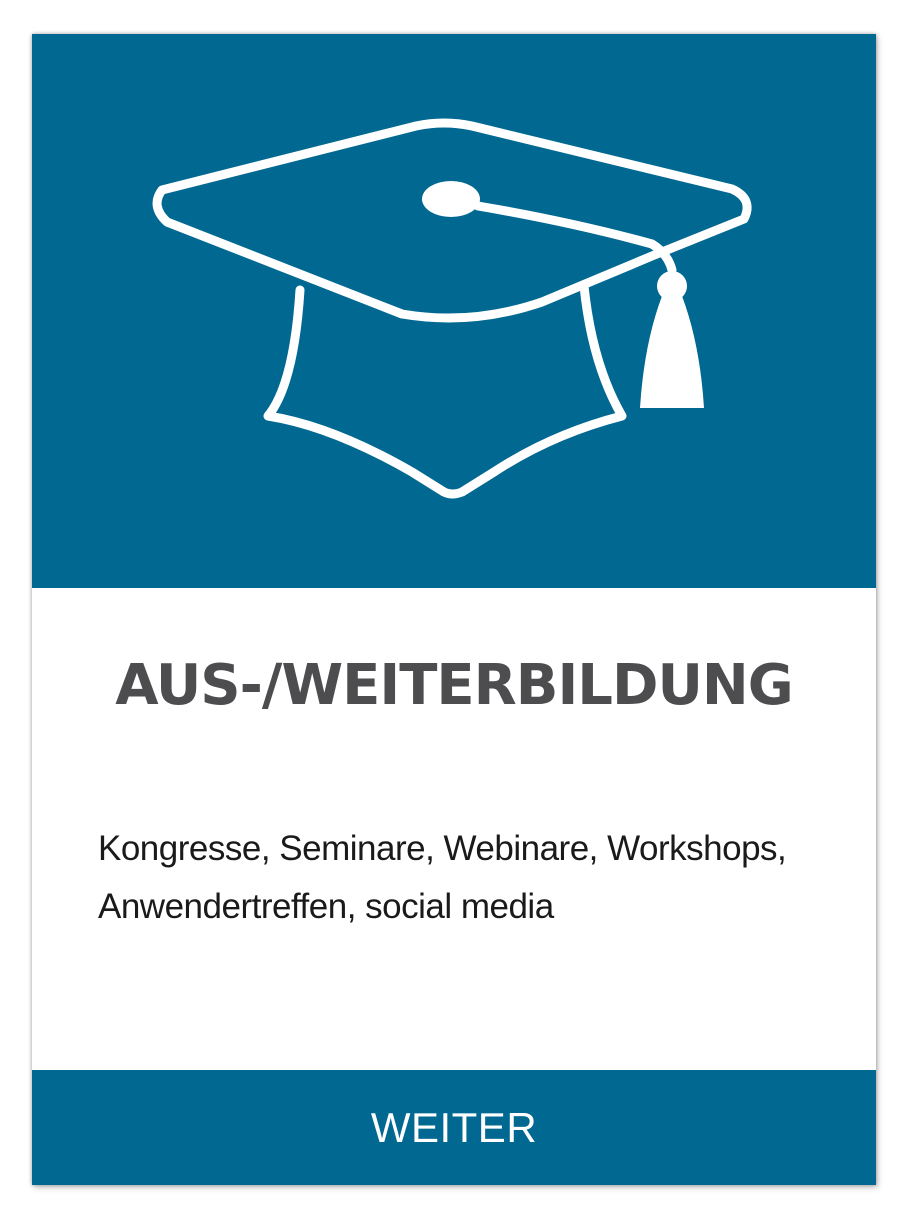  I want to click on weiter-button: WEITER, so click(454, 1127).